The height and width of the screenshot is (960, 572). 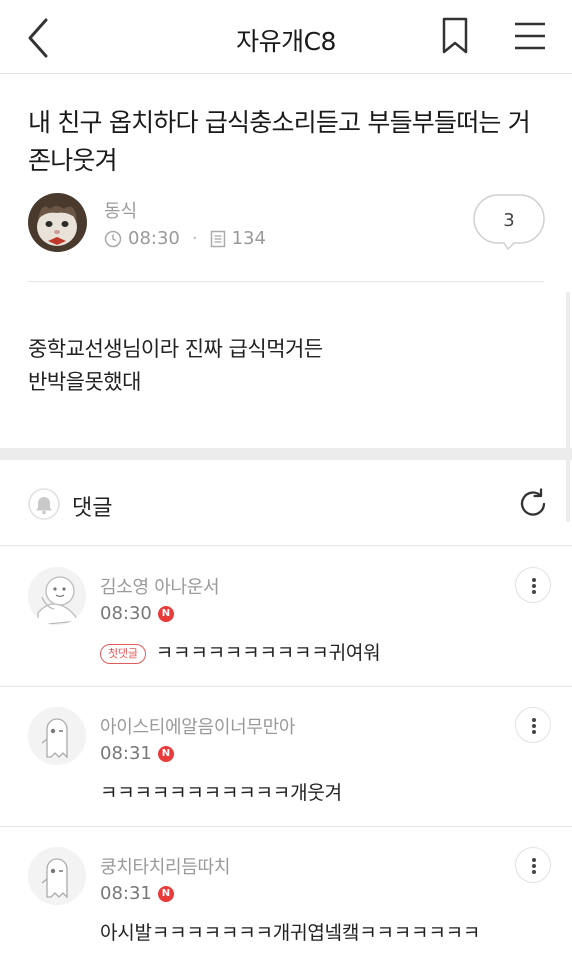 I want to click on hamburger-menu-icon, so click(x=530, y=36).